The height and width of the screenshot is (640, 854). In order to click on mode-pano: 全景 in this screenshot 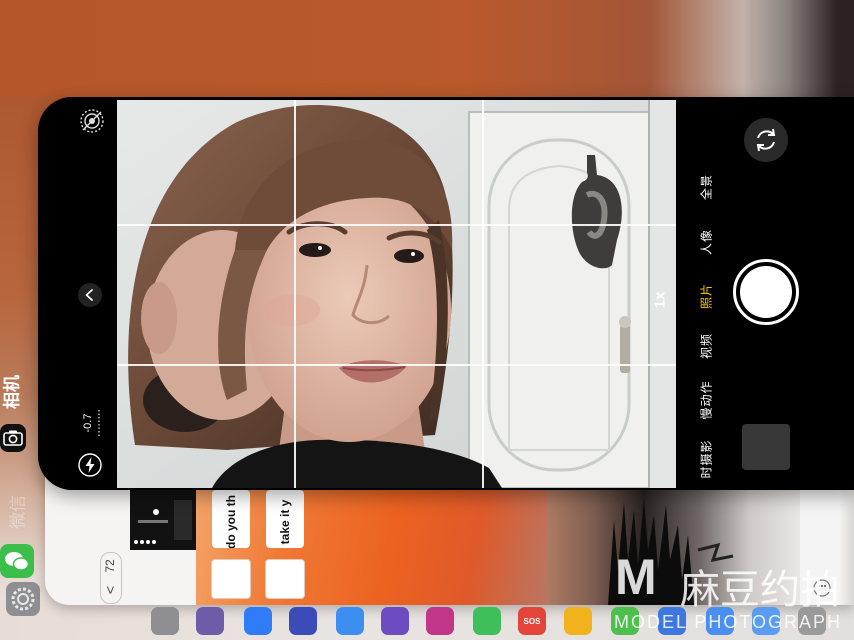, I will do `click(706, 187)`.